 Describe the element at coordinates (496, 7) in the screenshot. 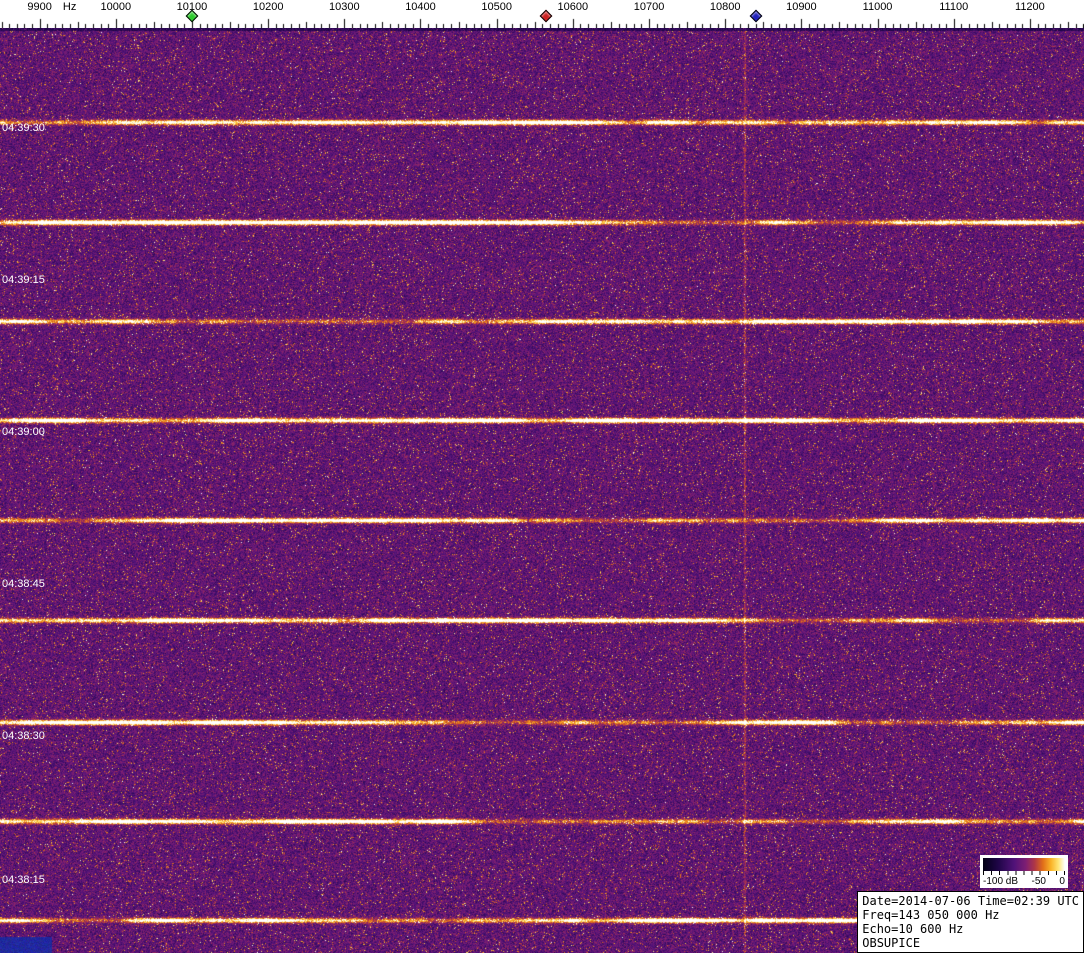

I see `freq-tick-label: 10500` at that location.